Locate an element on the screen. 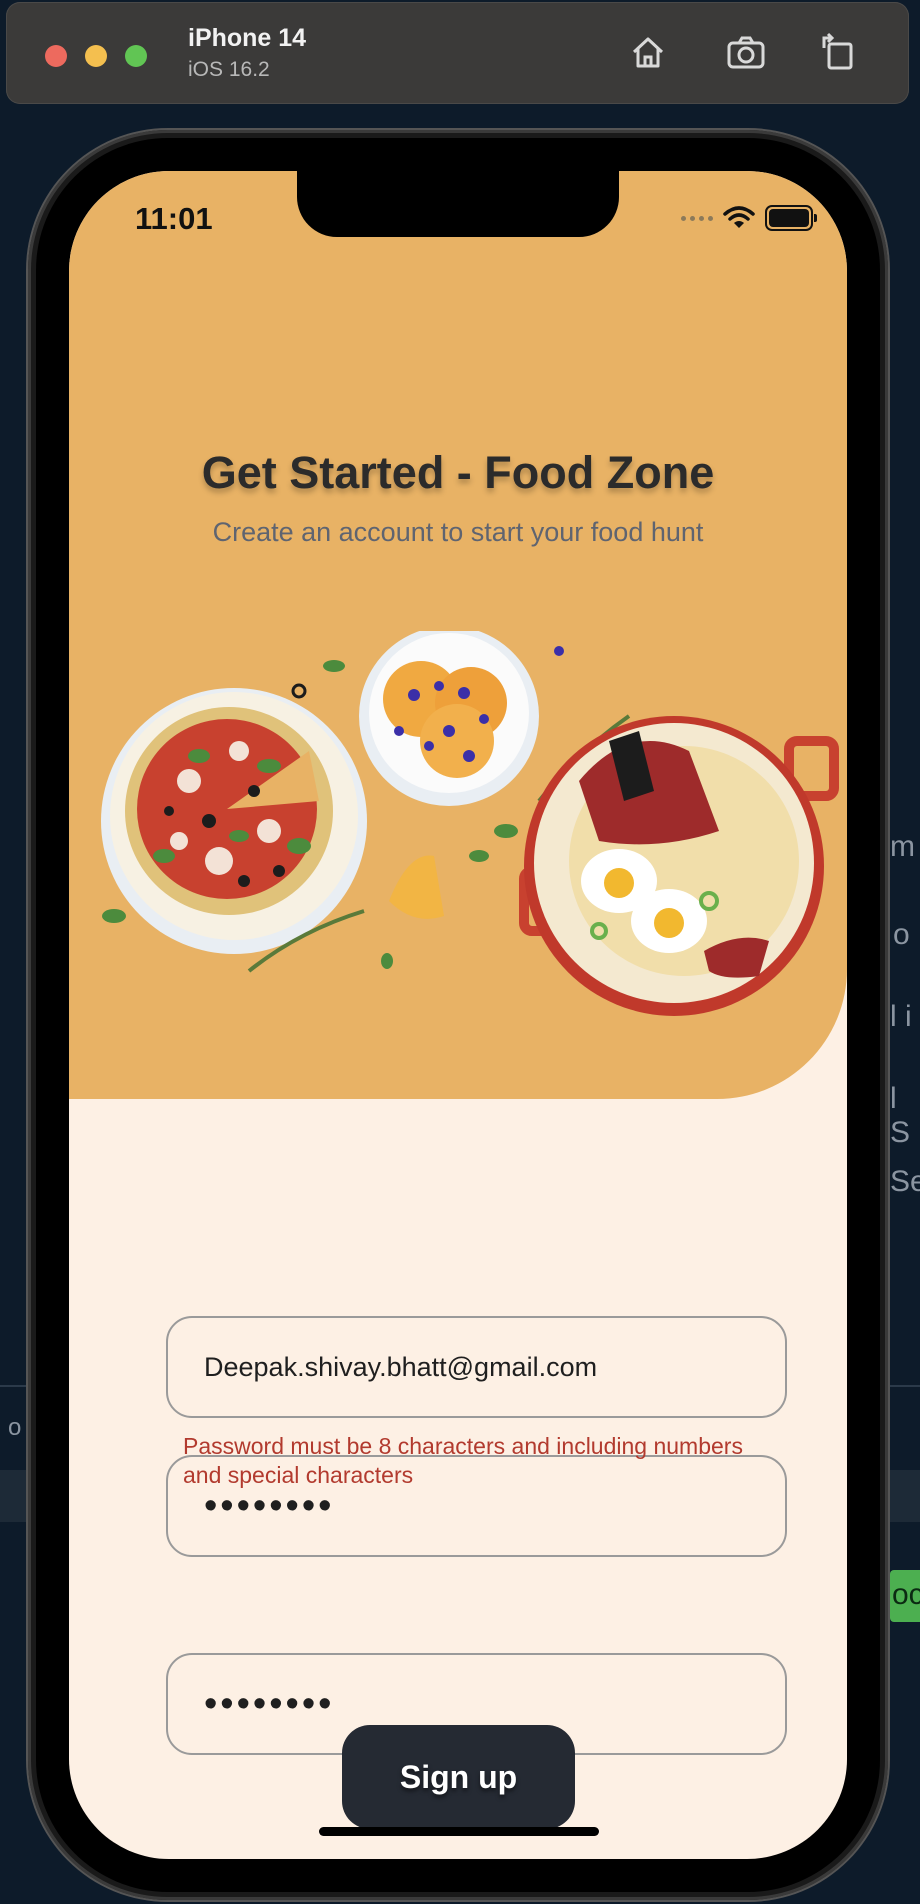 The image size is (920, 1904). ramen-image is located at coordinates (679, 866).